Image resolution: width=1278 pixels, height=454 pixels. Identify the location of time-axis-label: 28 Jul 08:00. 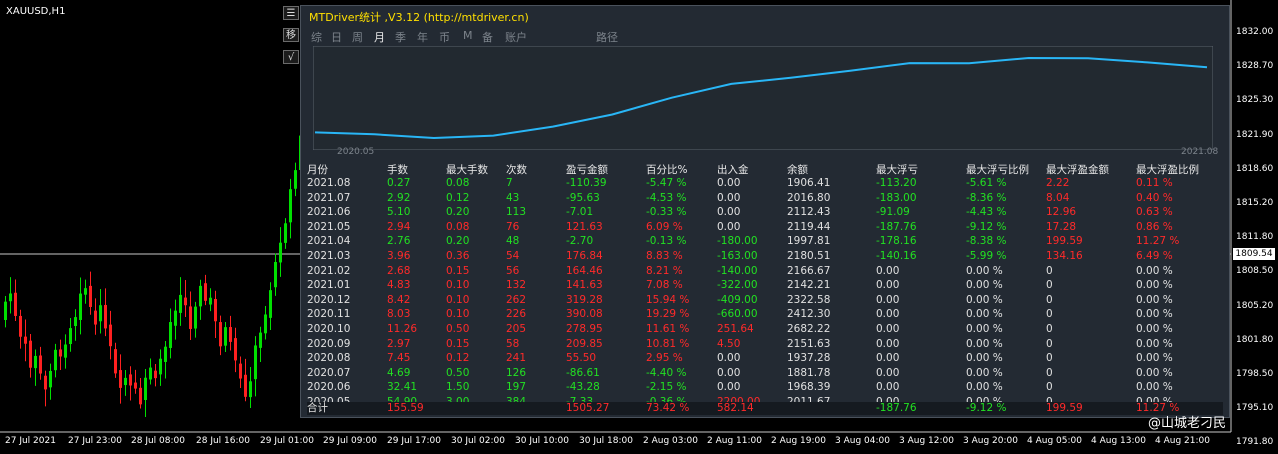
(158, 441).